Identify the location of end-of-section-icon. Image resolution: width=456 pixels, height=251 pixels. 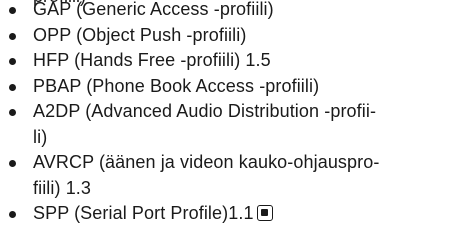
(264, 213).